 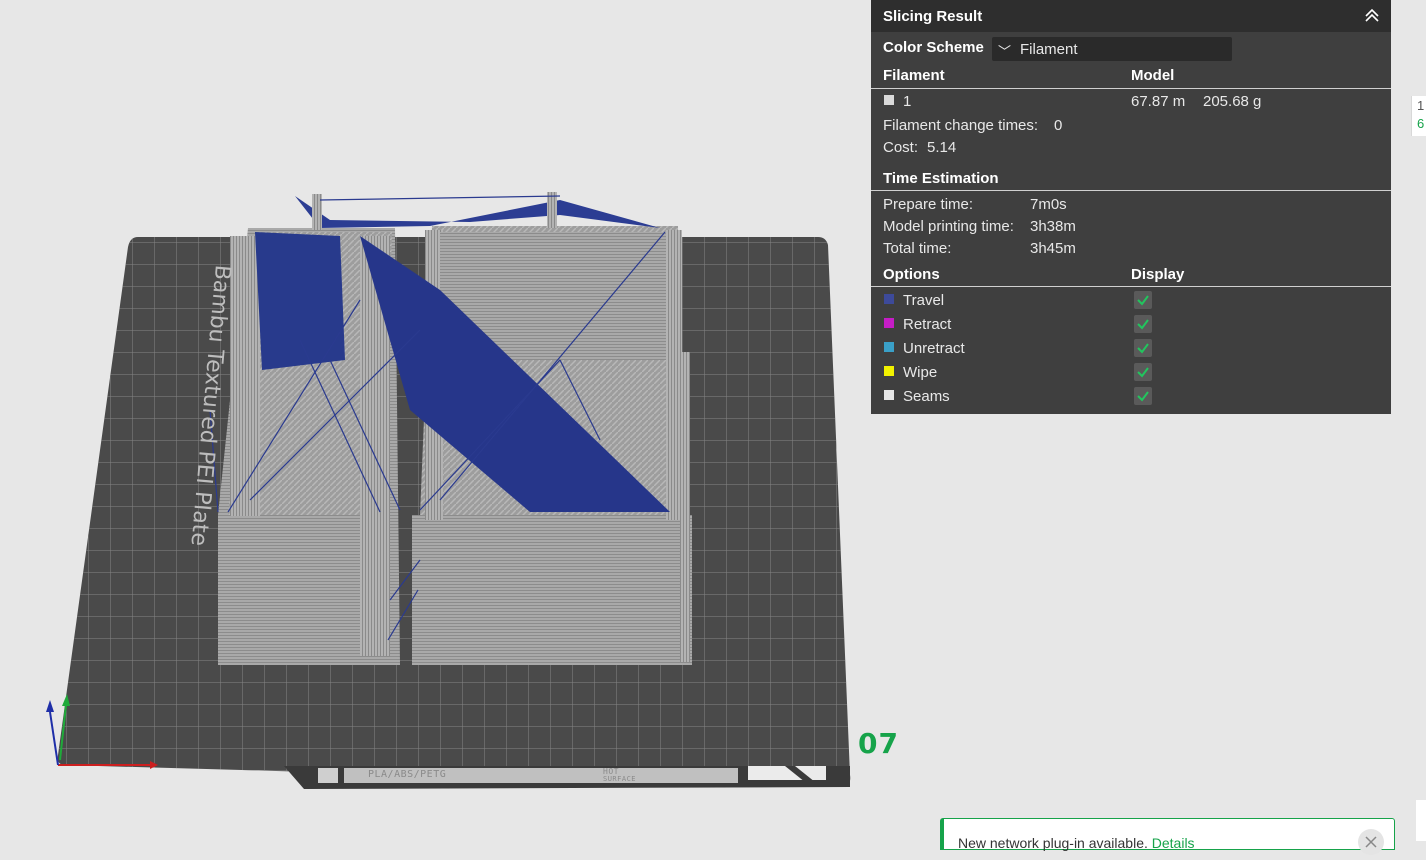 What do you see at coordinates (1421, 123) in the screenshot?
I see `edge-tab-bottom-text: 6` at bounding box center [1421, 123].